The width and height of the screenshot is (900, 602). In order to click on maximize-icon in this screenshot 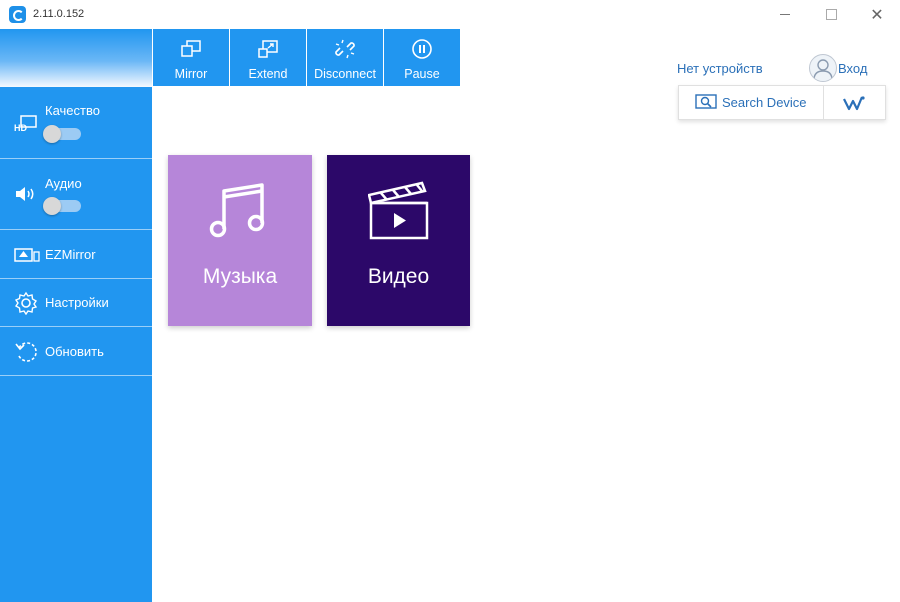, I will do `click(831, 14)`.